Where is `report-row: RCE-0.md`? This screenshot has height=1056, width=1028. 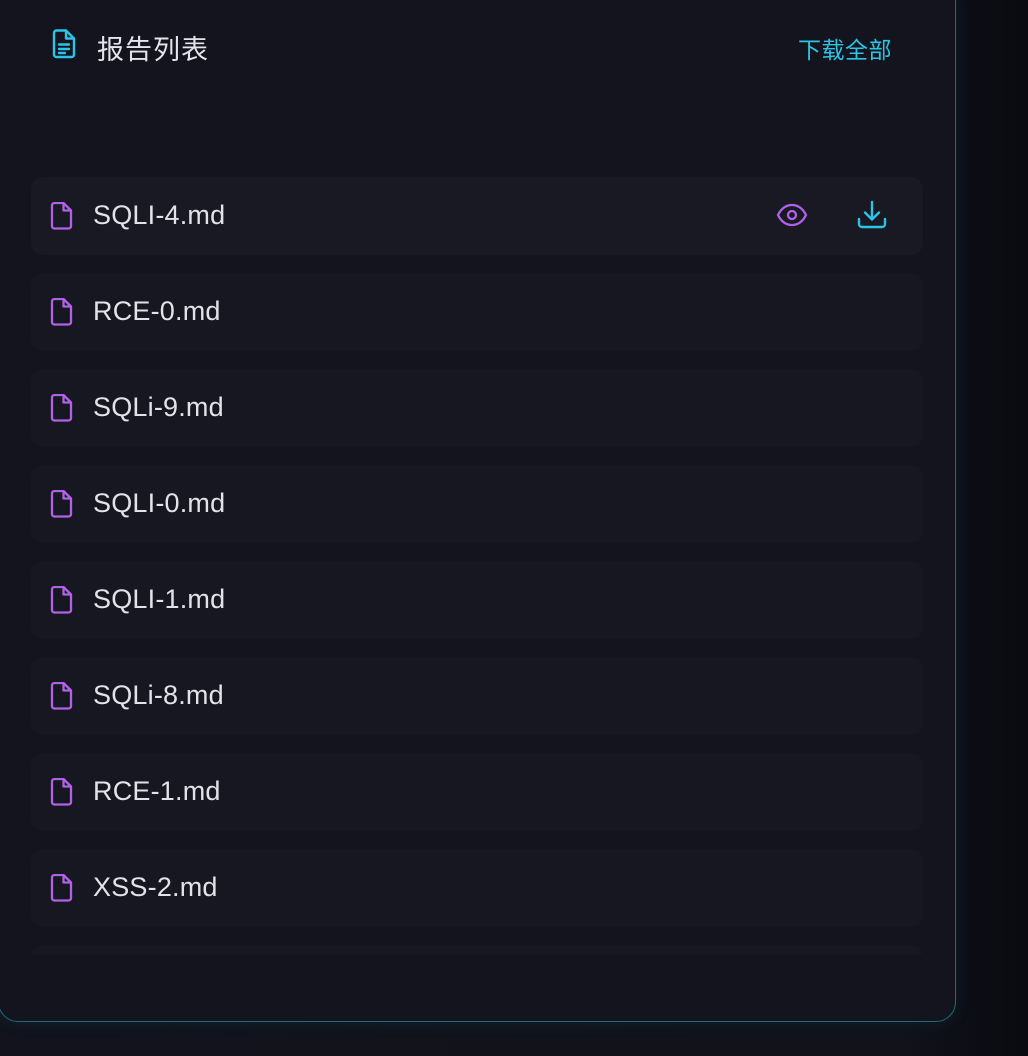 report-row: RCE-0.md is located at coordinates (477, 312).